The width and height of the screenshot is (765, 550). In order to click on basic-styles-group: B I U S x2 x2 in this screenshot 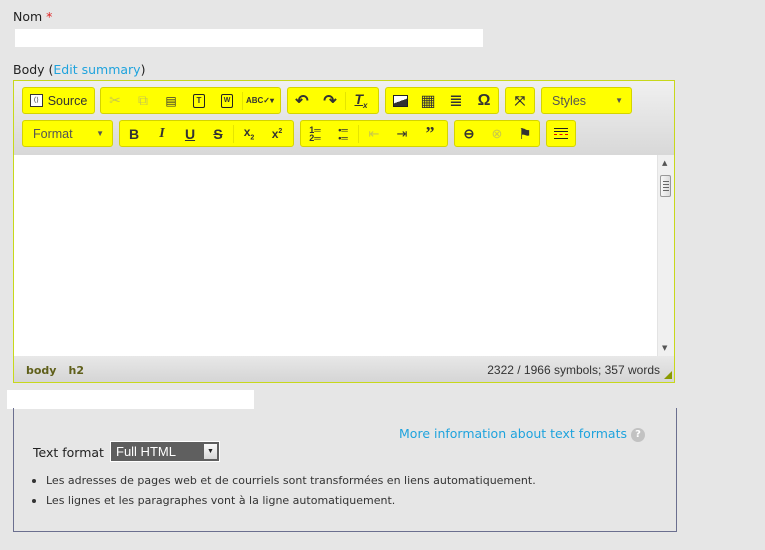, I will do `click(206, 133)`.